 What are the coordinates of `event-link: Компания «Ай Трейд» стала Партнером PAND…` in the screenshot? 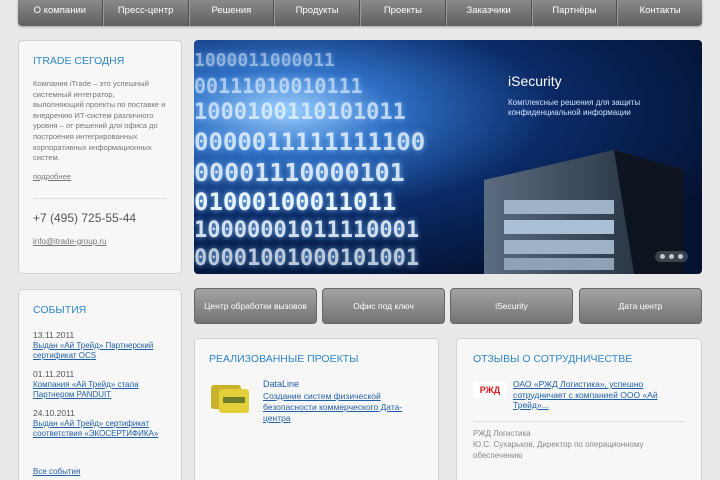 It's located at (100, 389).